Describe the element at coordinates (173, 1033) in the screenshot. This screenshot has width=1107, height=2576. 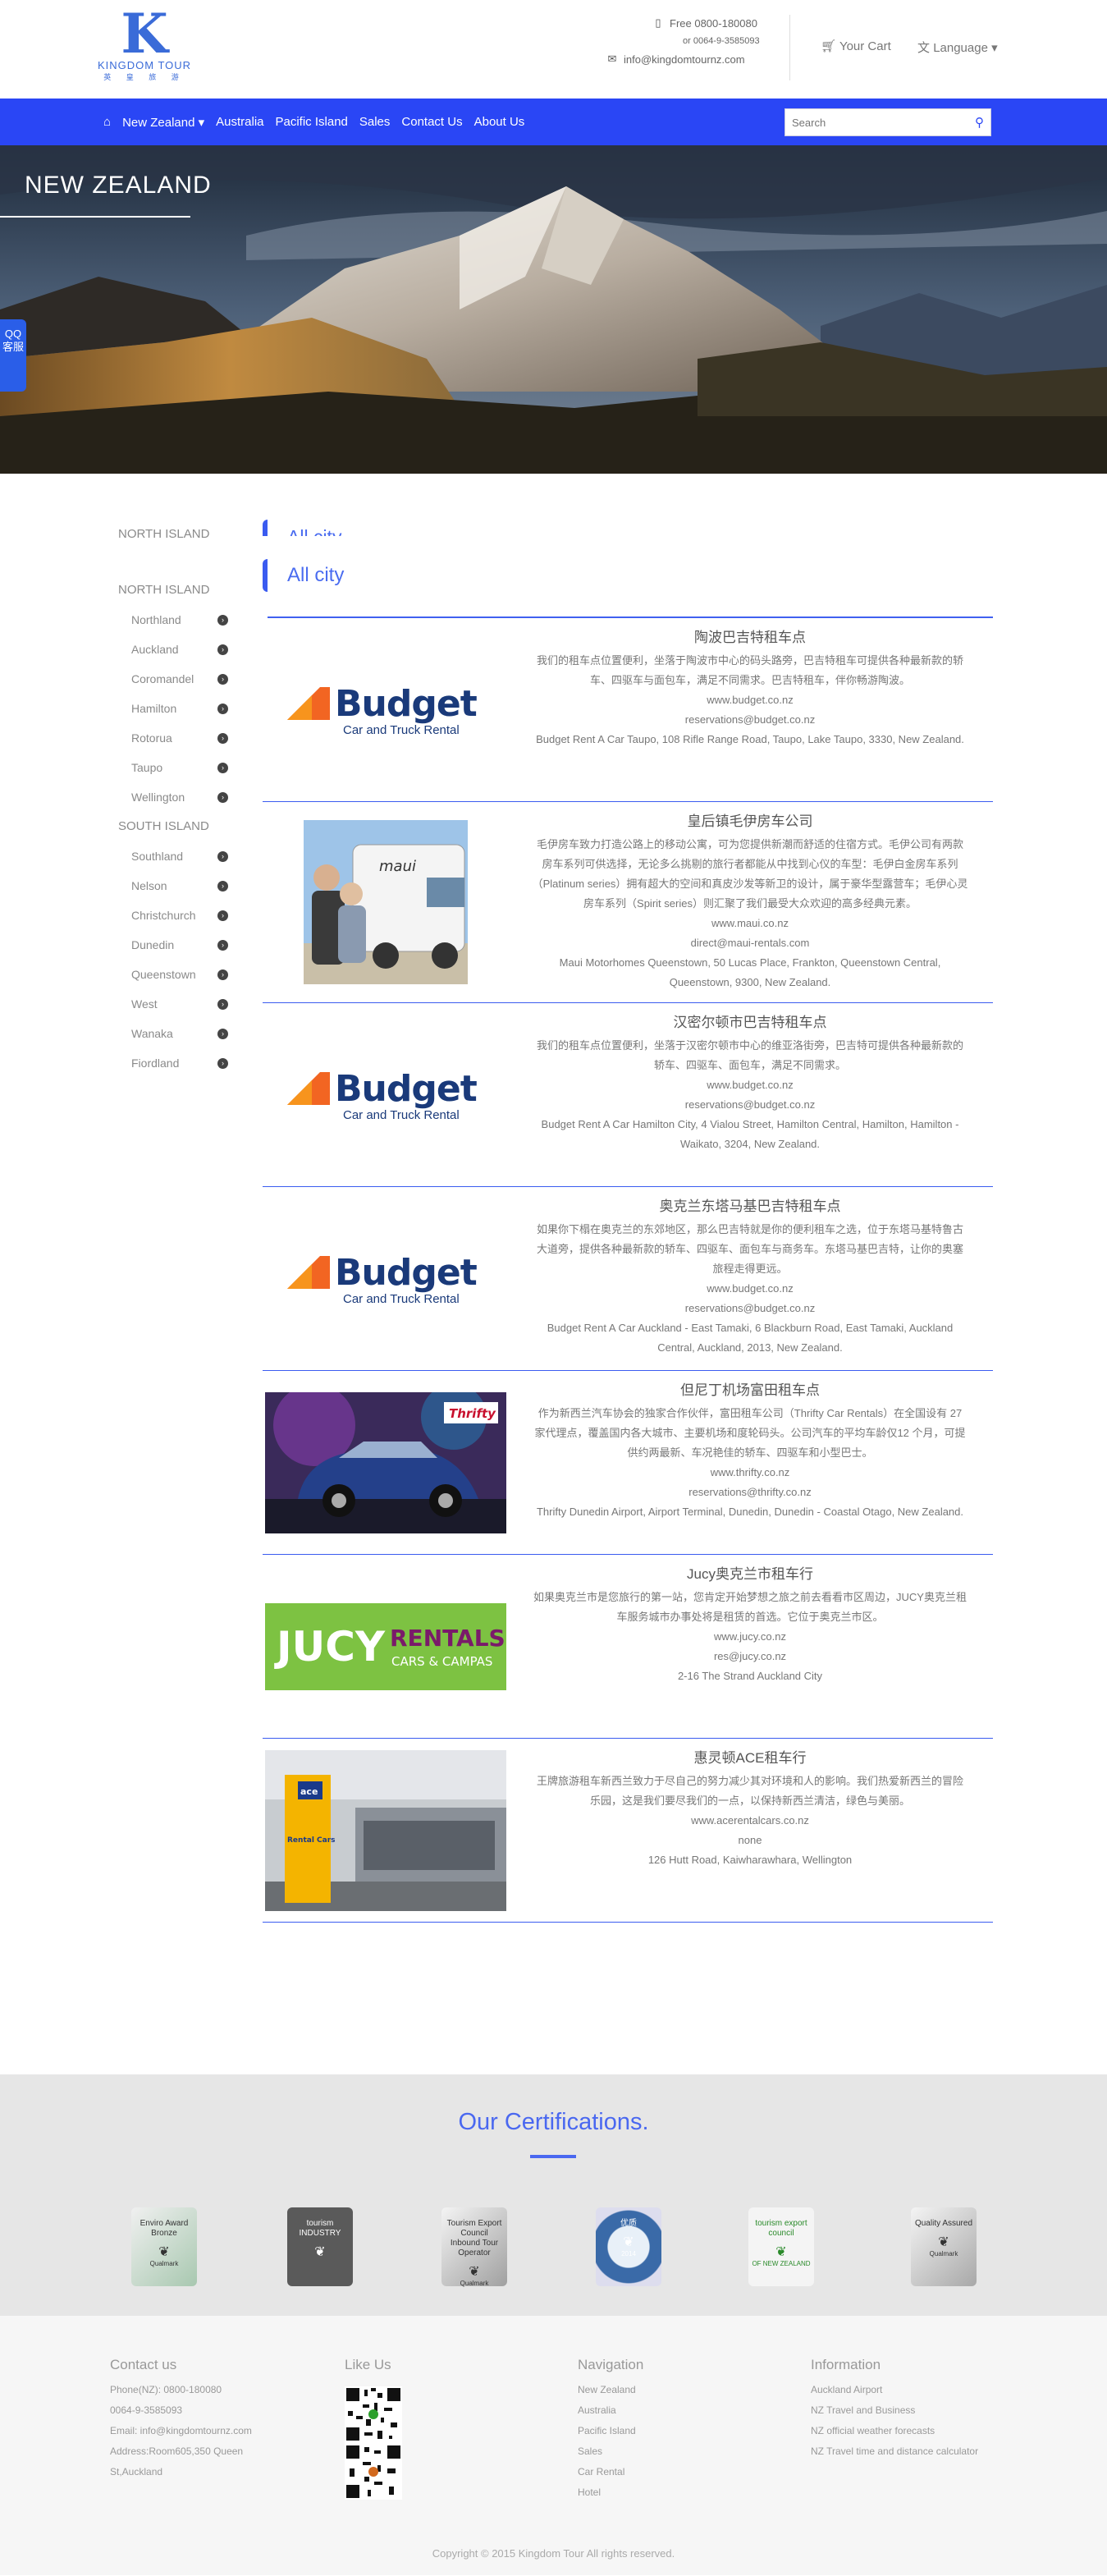
I see `sidebar-item: Wanaka ›` at that location.